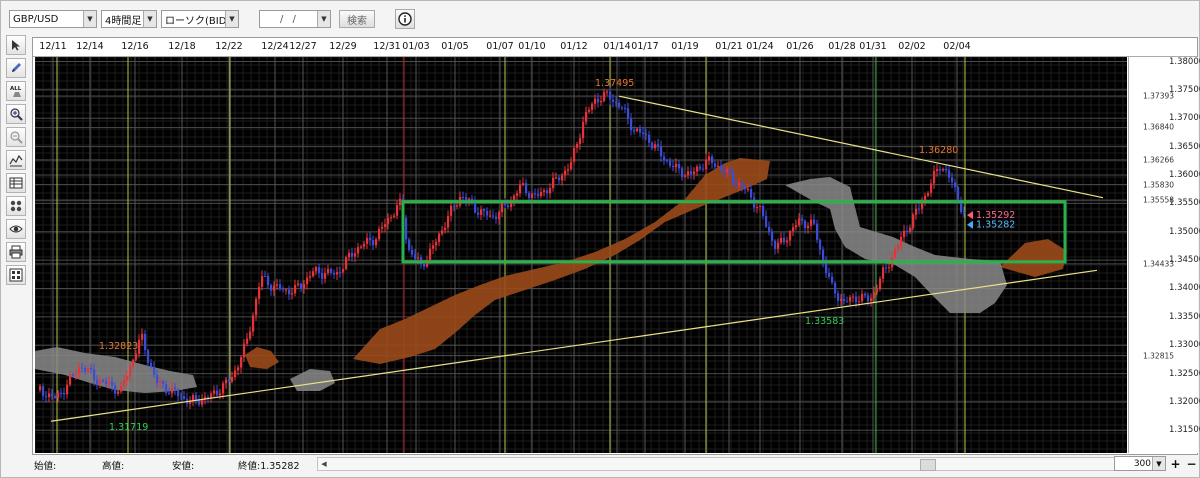 The image size is (1200, 478). Describe the element at coordinates (1159, 160) in the screenshot. I see `price-level-label: 1.36266` at that location.